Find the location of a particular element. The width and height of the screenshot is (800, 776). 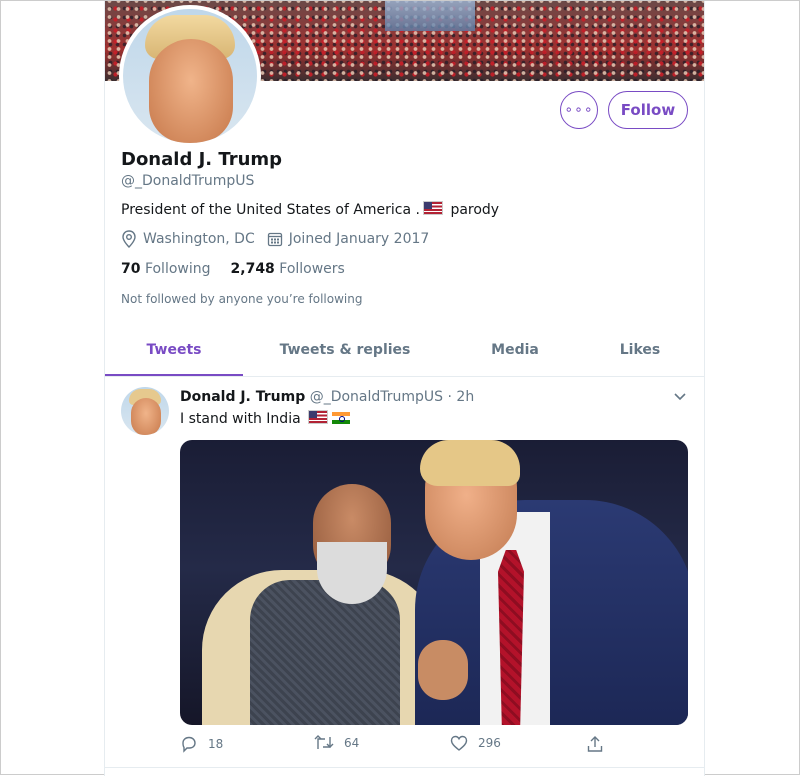

follow-button: Follow is located at coordinates (648, 110).